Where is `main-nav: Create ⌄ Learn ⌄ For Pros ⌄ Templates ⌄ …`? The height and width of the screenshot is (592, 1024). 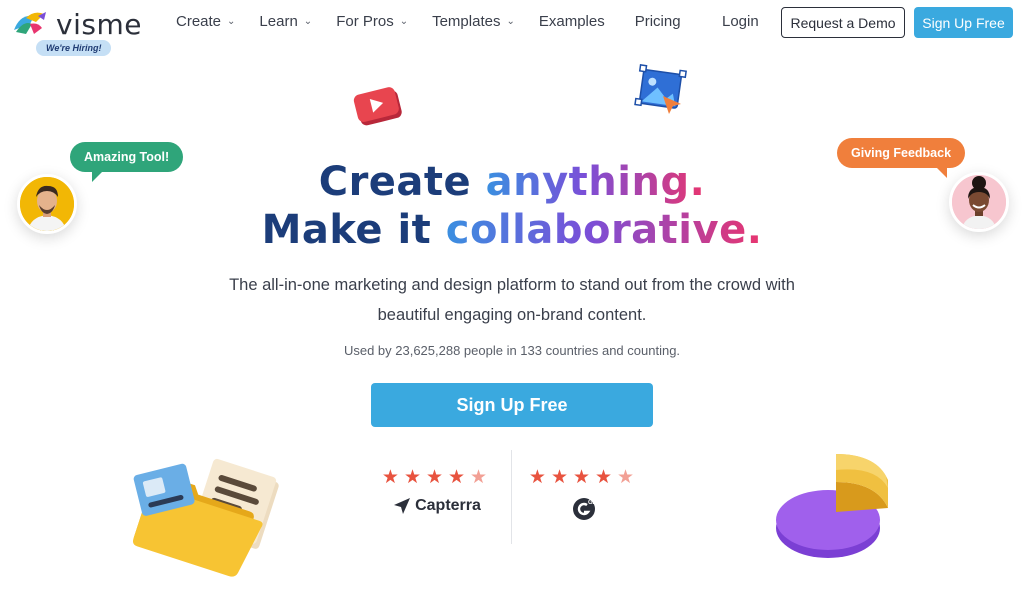
main-nav: Create ⌄ Learn ⌄ For Pros ⌄ Templates ⌄ … is located at coordinates (440, 21).